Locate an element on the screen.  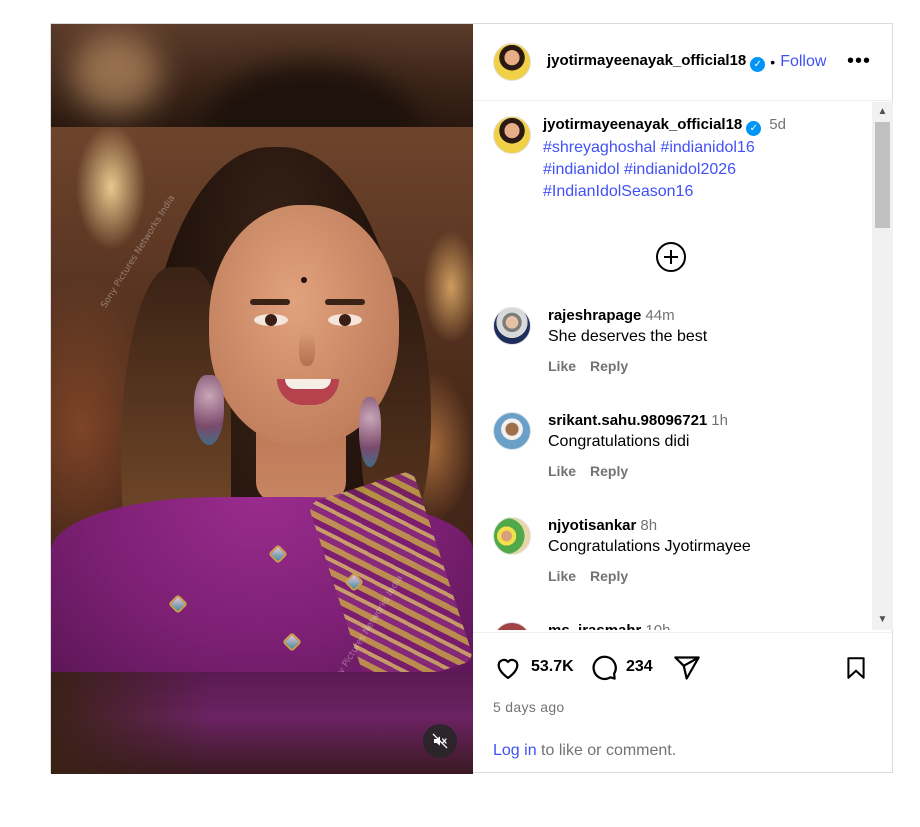
comment-time: 44m is located at coordinates (659, 315).